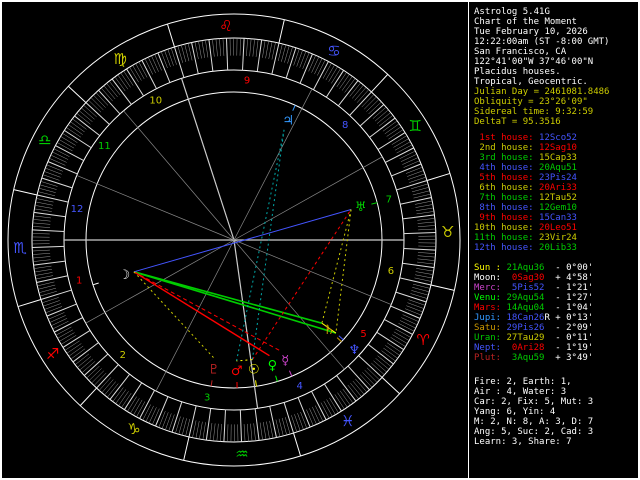  Describe the element at coordinates (119, 59) in the screenshot. I see `sign-virgo-glyph: ♍` at that location.